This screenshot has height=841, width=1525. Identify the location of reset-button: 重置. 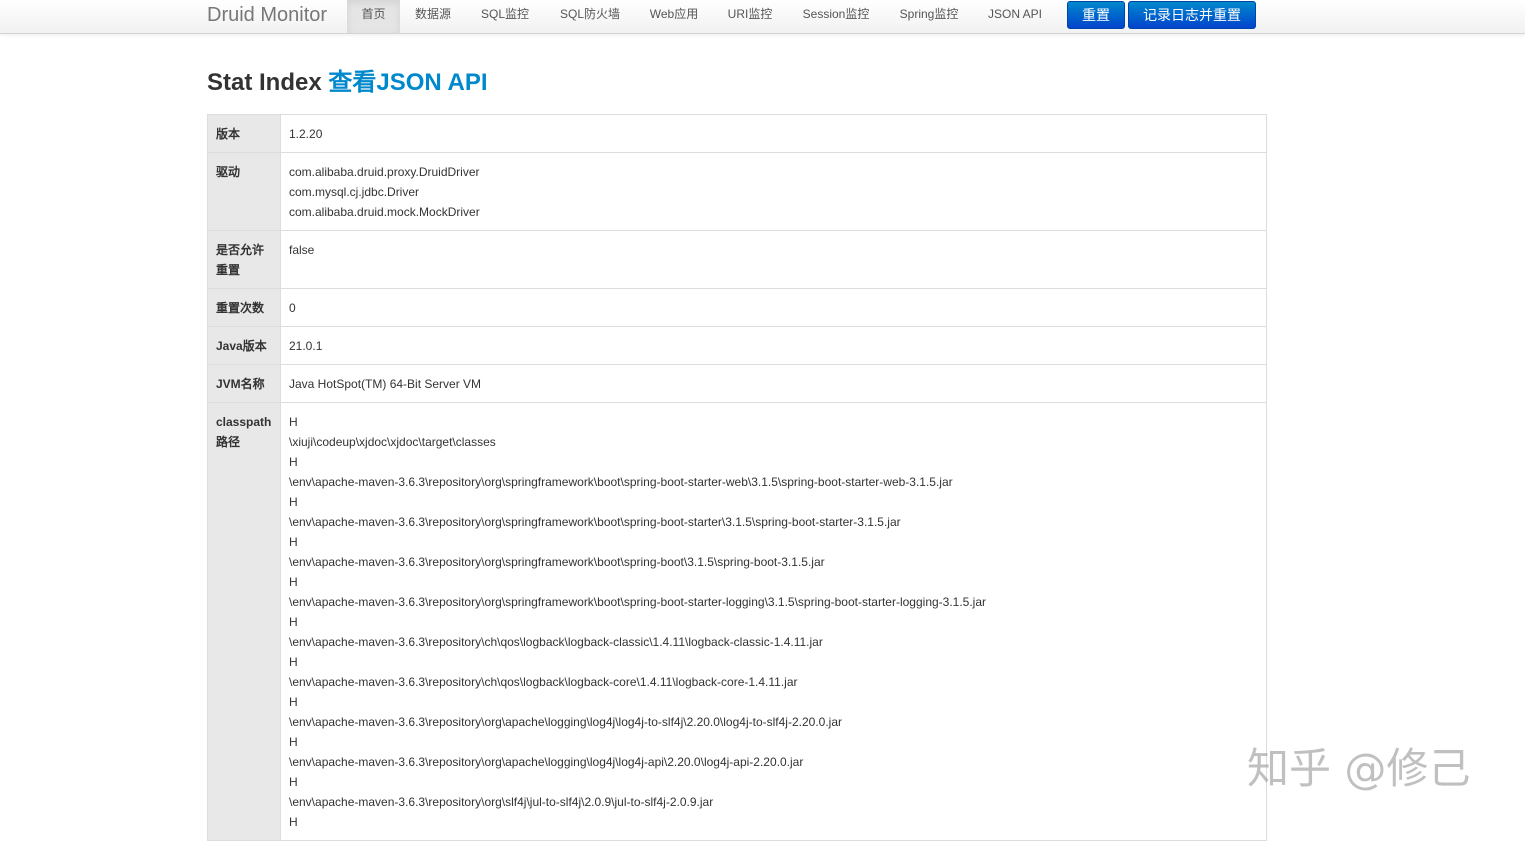
(1096, 15).